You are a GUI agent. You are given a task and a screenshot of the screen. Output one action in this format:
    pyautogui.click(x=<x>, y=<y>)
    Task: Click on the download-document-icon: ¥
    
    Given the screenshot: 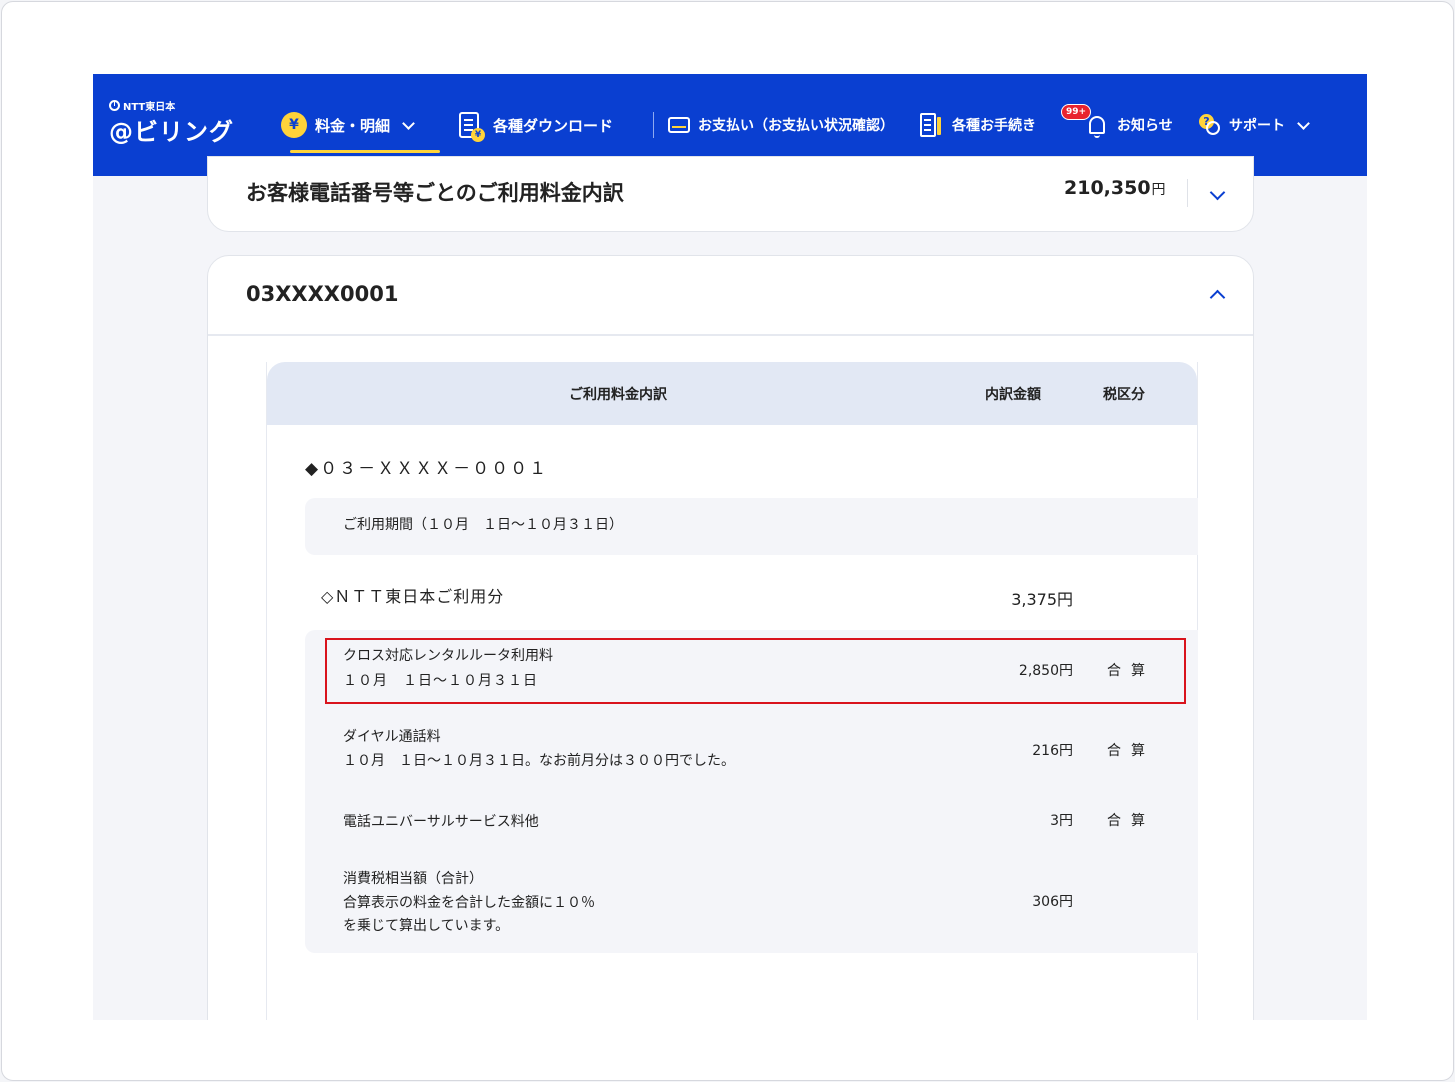 What is the action you would take?
    pyautogui.click(x=472, y=127)
    